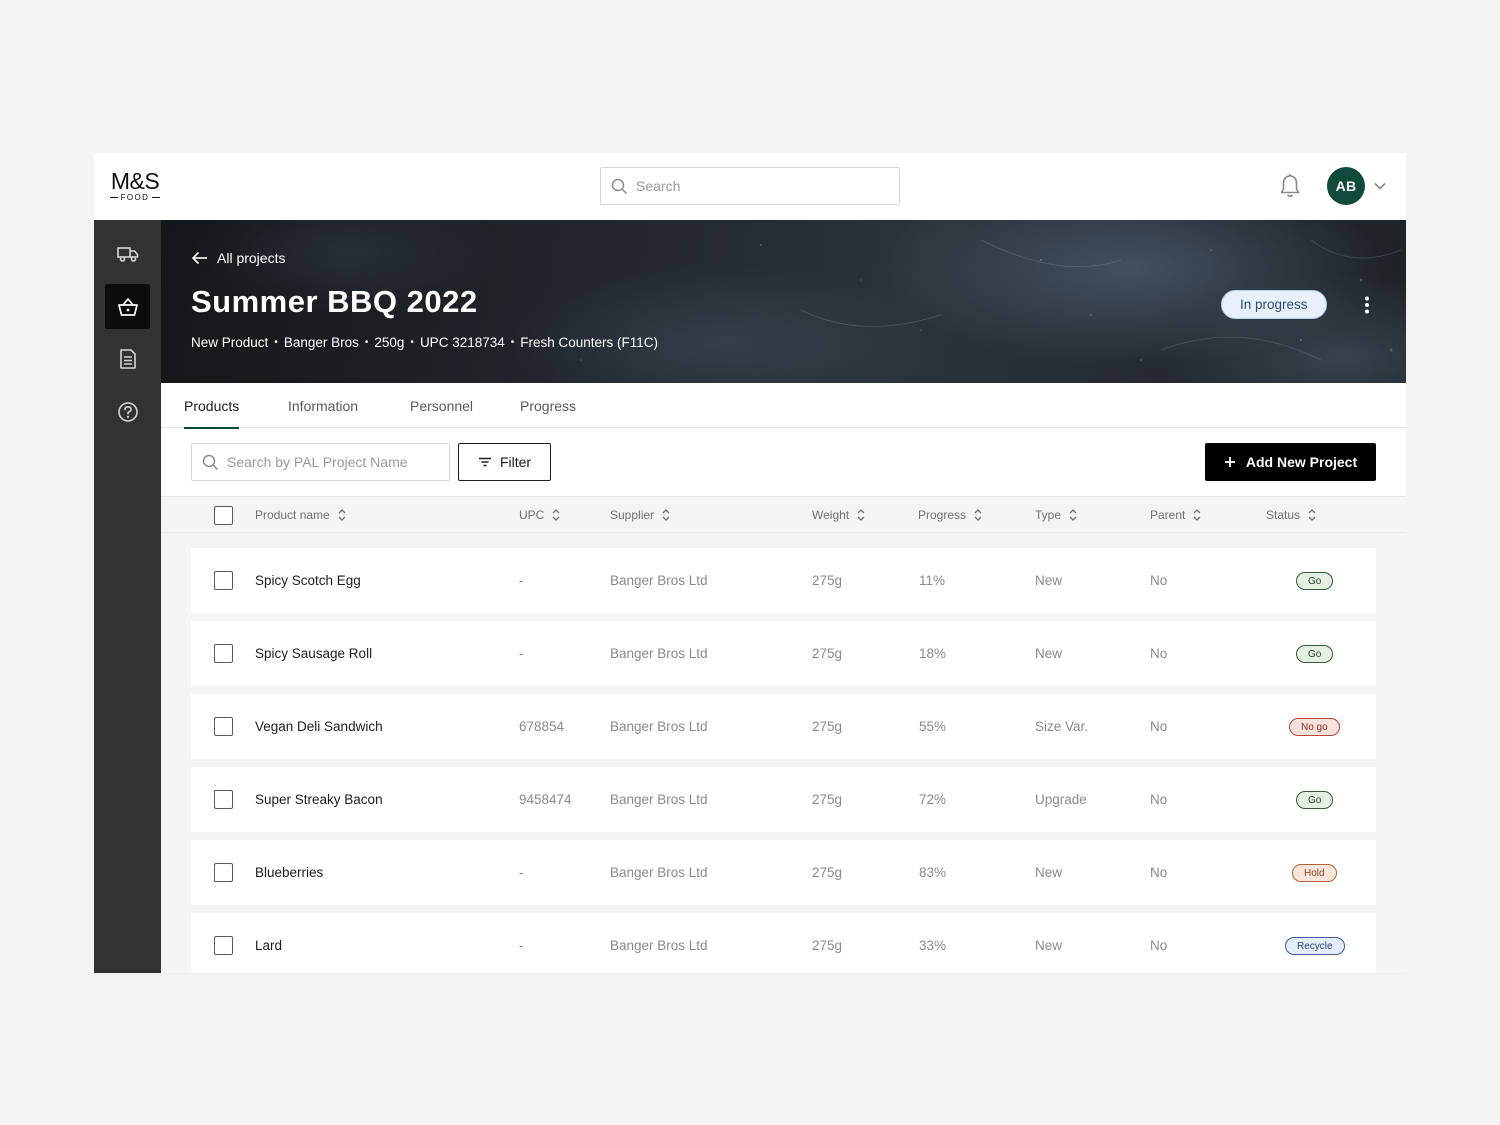 The image size is (1500, 1125). What do you see at coordinates (127, 306) in the screenshot?
I see `sidebar-item-products` at bounding box center [127, 306].